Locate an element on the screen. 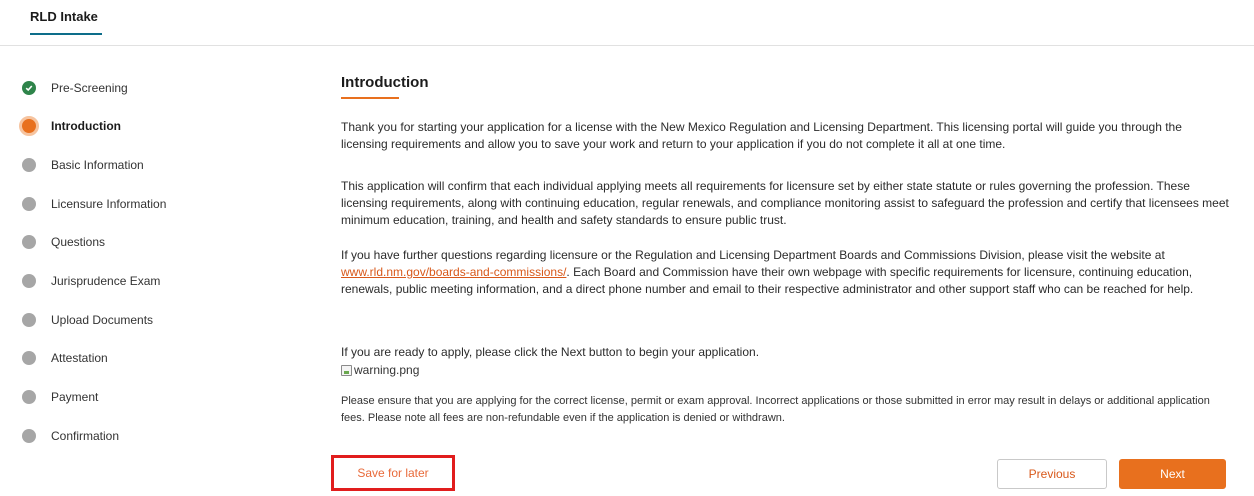  step-label: Licensure Information is located at coordinates (109, 204).